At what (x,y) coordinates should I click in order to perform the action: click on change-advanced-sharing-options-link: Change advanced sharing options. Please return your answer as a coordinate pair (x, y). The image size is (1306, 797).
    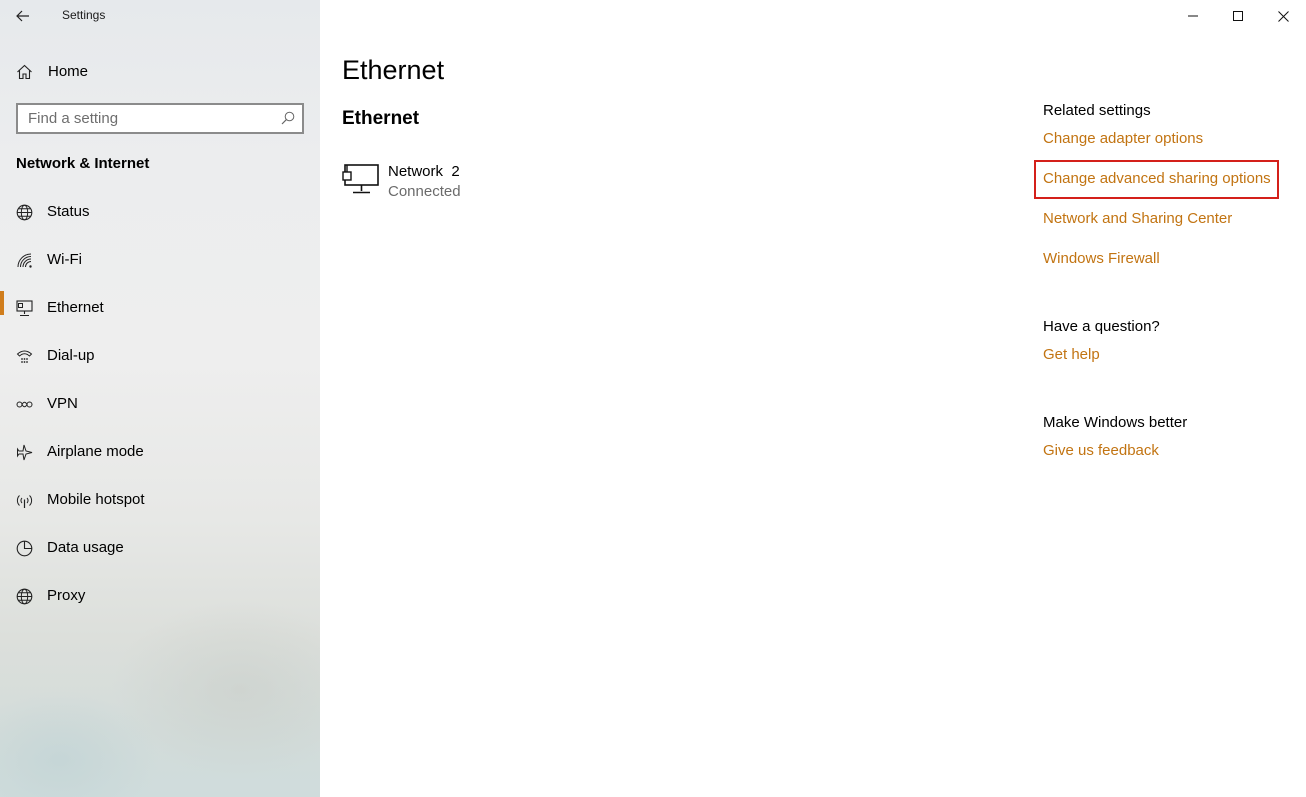
    Looking at the image, I should click on (1157, 178).